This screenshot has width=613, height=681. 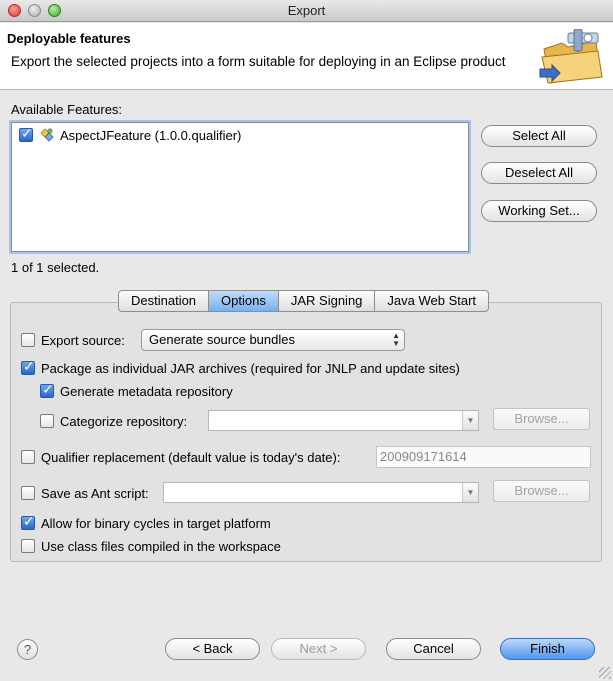 I want to click on selection-status: 1 of 1 selected., so click(x=55, y=267).